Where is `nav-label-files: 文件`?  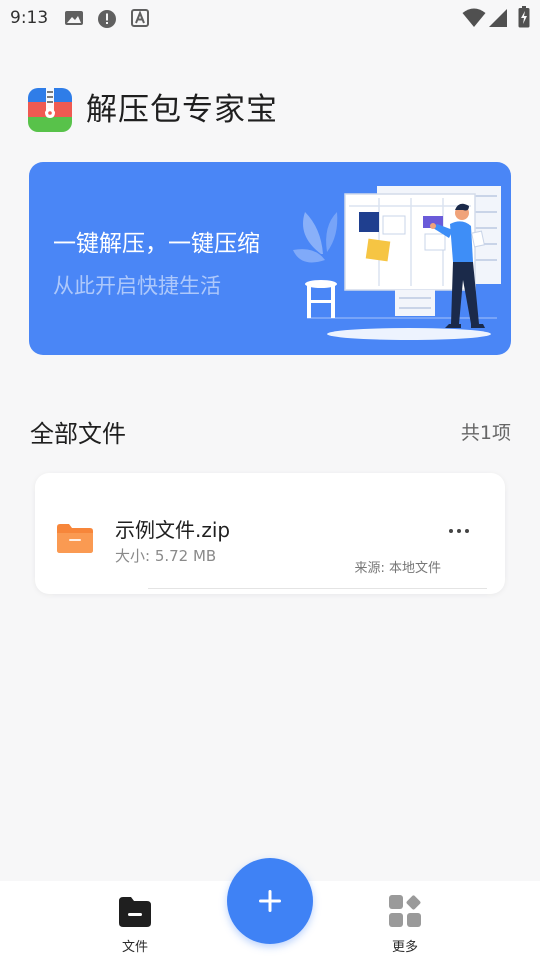 nav-label-files: 文件 is located at coordinates (134, 947).